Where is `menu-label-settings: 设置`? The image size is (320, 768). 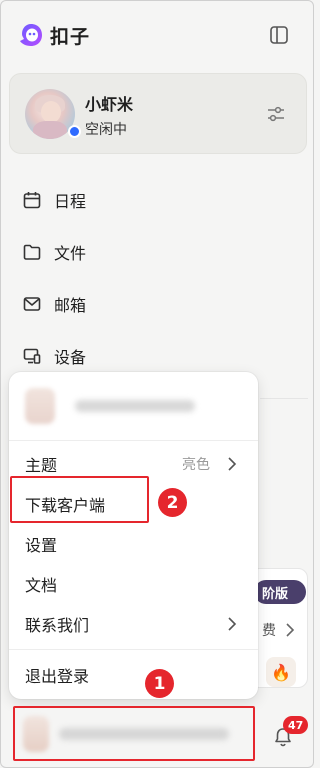 menu-label-settings: 设置 is located at coordinates (41, 545).